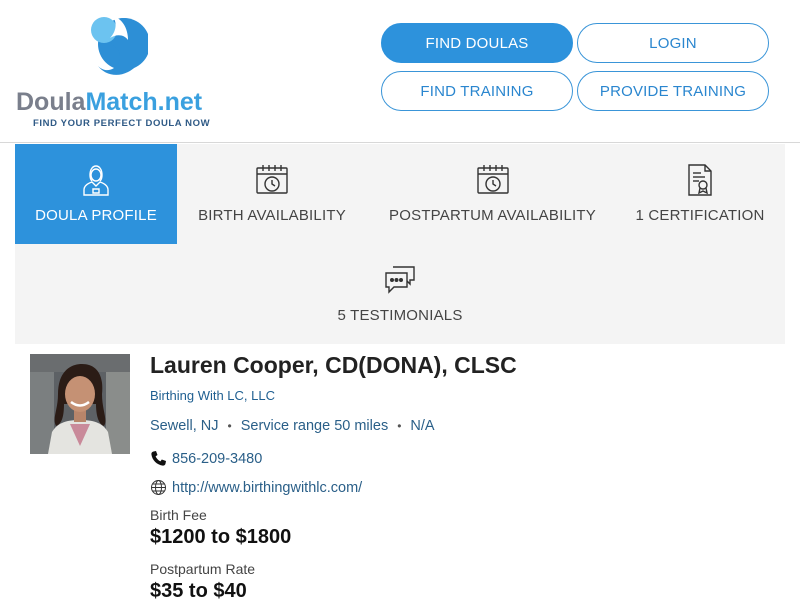  What do you see at coordinates (333, 365) in the screenshot?
I see `doula-name: Lauren Cooper, CD(DONA), CLSC` at bounding box center [333, 365].